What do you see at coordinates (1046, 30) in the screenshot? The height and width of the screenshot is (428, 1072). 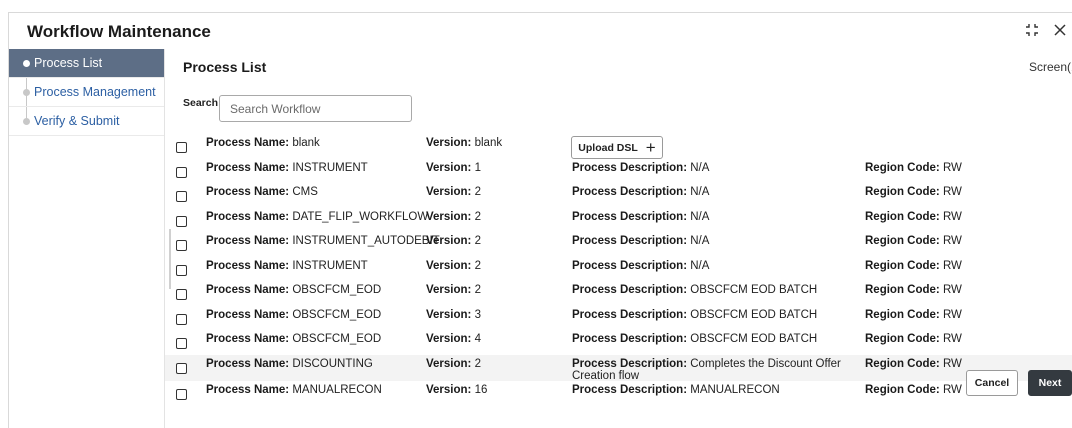 I see `window-controls` at bounding box center [1046, 30].